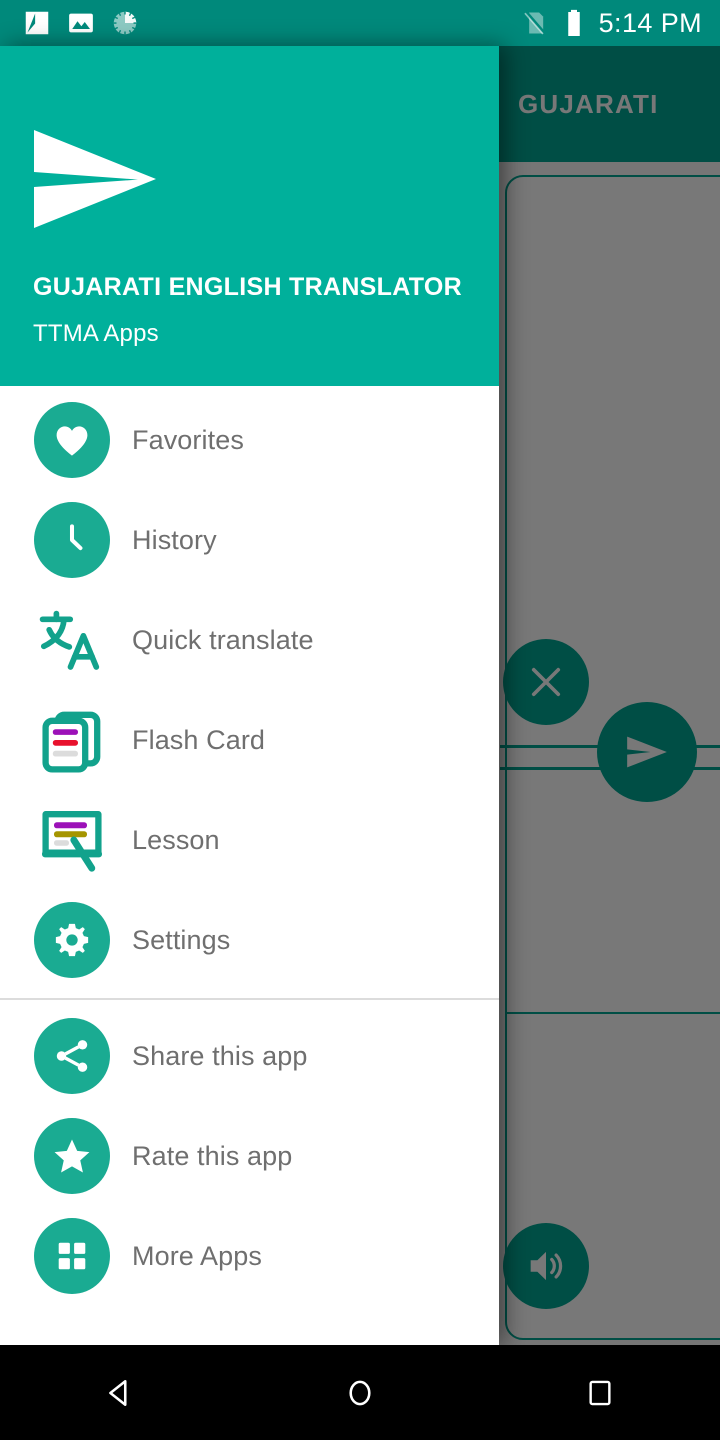 This screenshot has height=1440, width=720. I want to click on menu-item-share-this-app: Share this app, so click(249, 1056).